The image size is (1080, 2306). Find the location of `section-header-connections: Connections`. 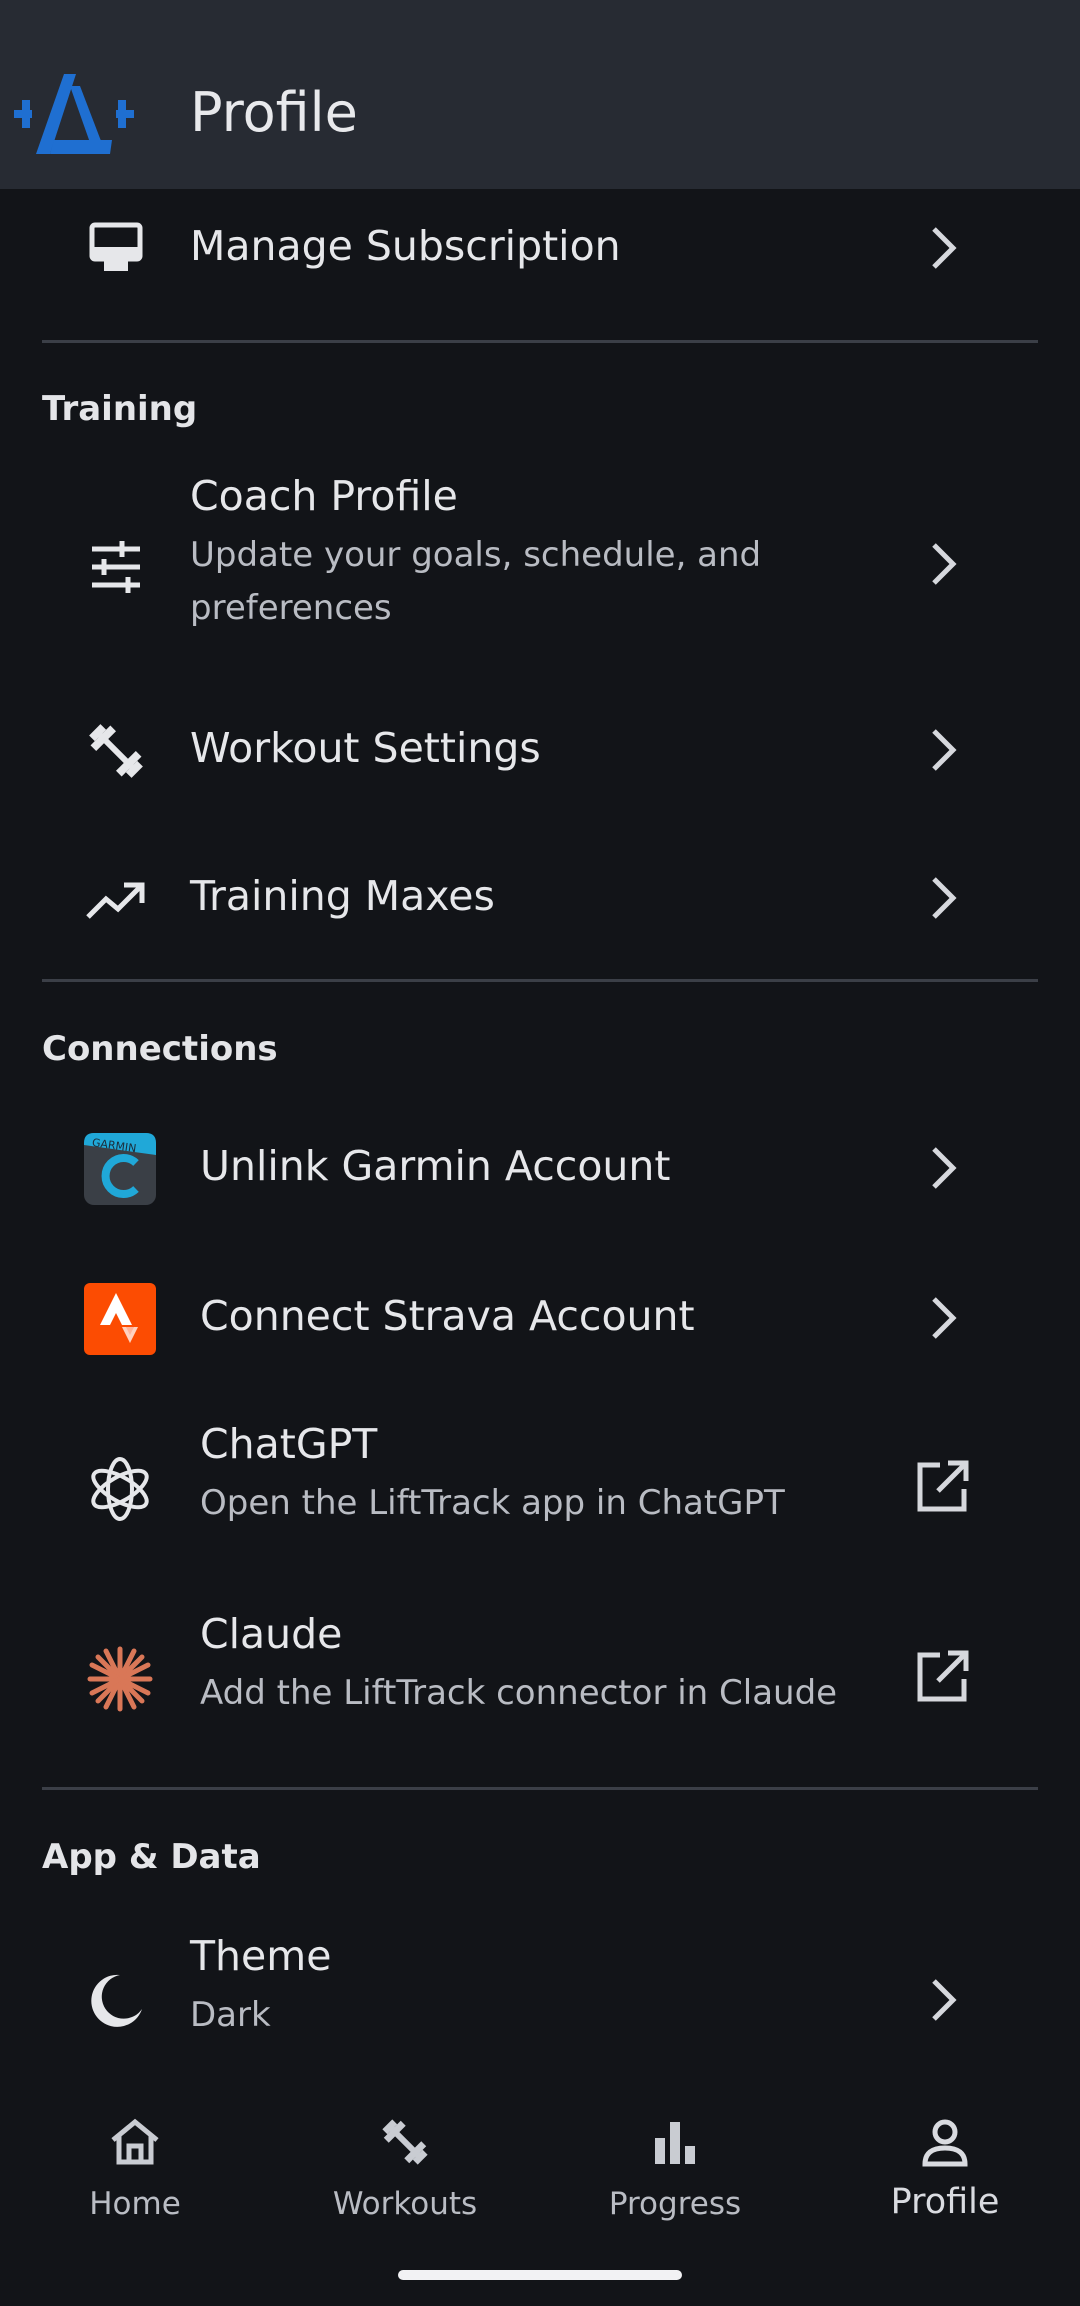

section-header-connections: Connections is located at coordinates (160, 1049).